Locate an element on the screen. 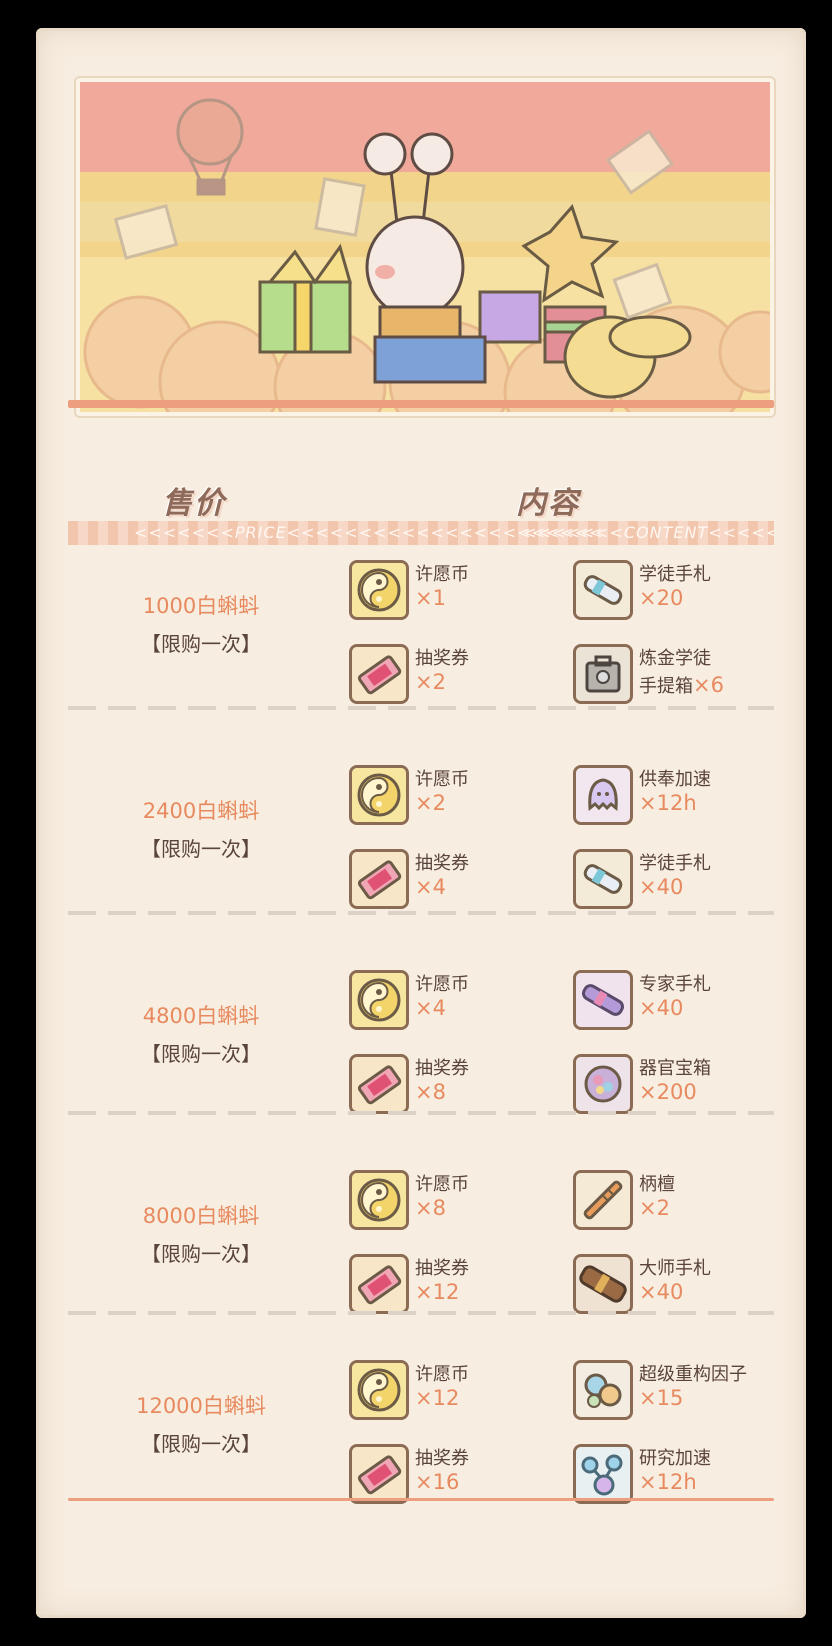 The height and width of the screenshot is (1646, 832). reward-item: 超级重构因子 ×15 is located at coordinates (689, 1392).